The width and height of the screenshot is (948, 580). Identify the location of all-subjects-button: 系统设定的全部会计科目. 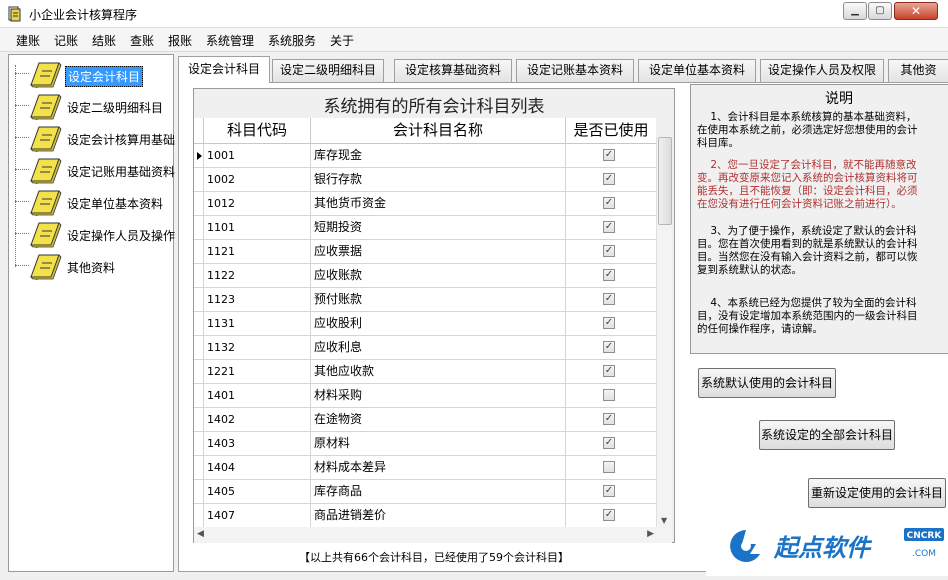
(827, 435).